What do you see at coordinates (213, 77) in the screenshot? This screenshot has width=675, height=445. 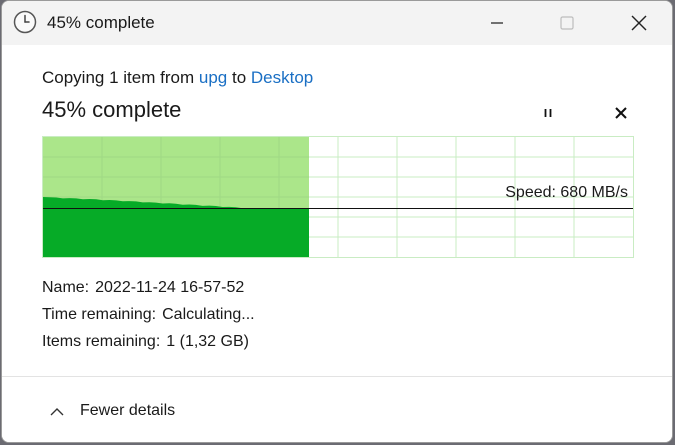 I see `source-folder-link: upg` at bounding box center [213, 77].